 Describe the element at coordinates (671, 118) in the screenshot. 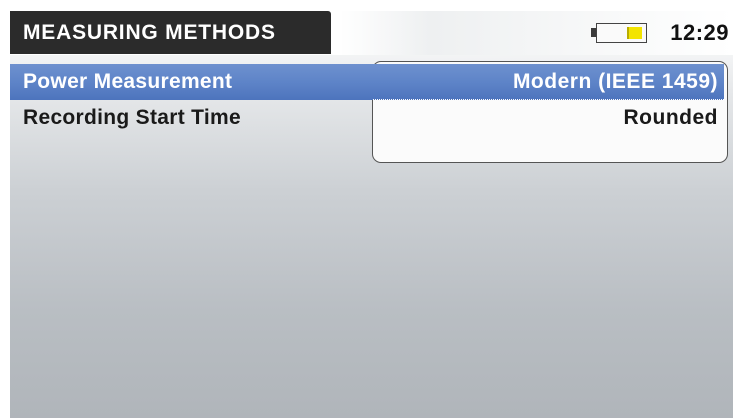

I see `setting-value: Rounded` at that location.